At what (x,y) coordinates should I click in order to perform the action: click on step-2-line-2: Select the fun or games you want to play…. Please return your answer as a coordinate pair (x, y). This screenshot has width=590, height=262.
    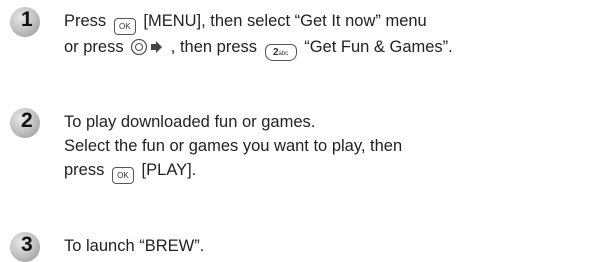
    Looking at the image, I should click on (233, 146).